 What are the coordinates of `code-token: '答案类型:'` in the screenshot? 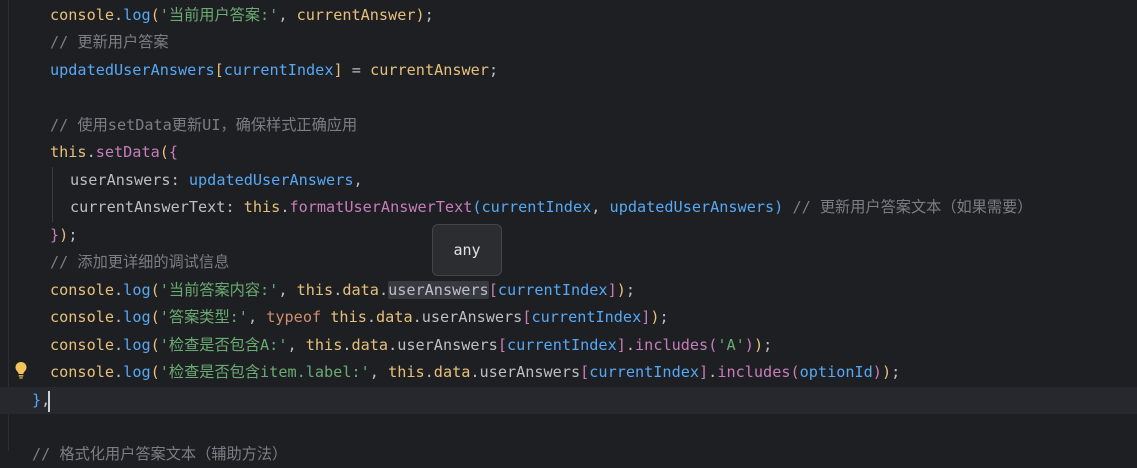 It's located at (203, 317).